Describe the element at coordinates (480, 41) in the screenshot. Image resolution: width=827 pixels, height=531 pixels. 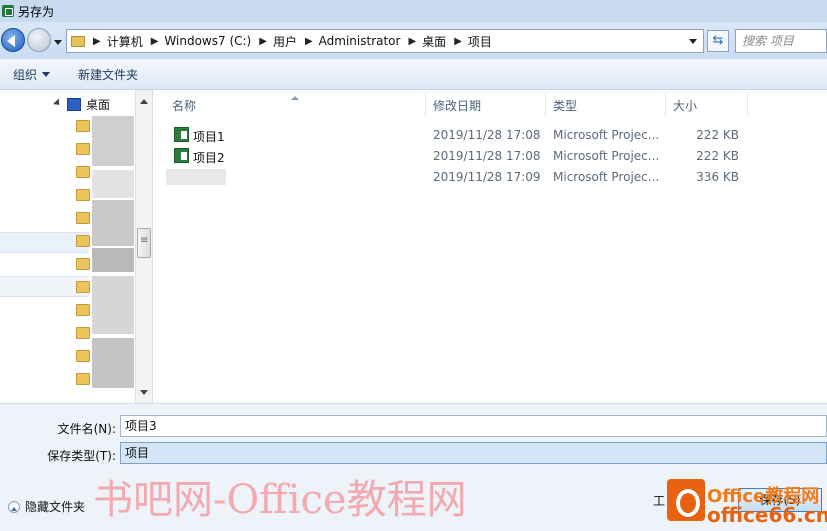
I see `breadcrumb-project: 项目` at that location.